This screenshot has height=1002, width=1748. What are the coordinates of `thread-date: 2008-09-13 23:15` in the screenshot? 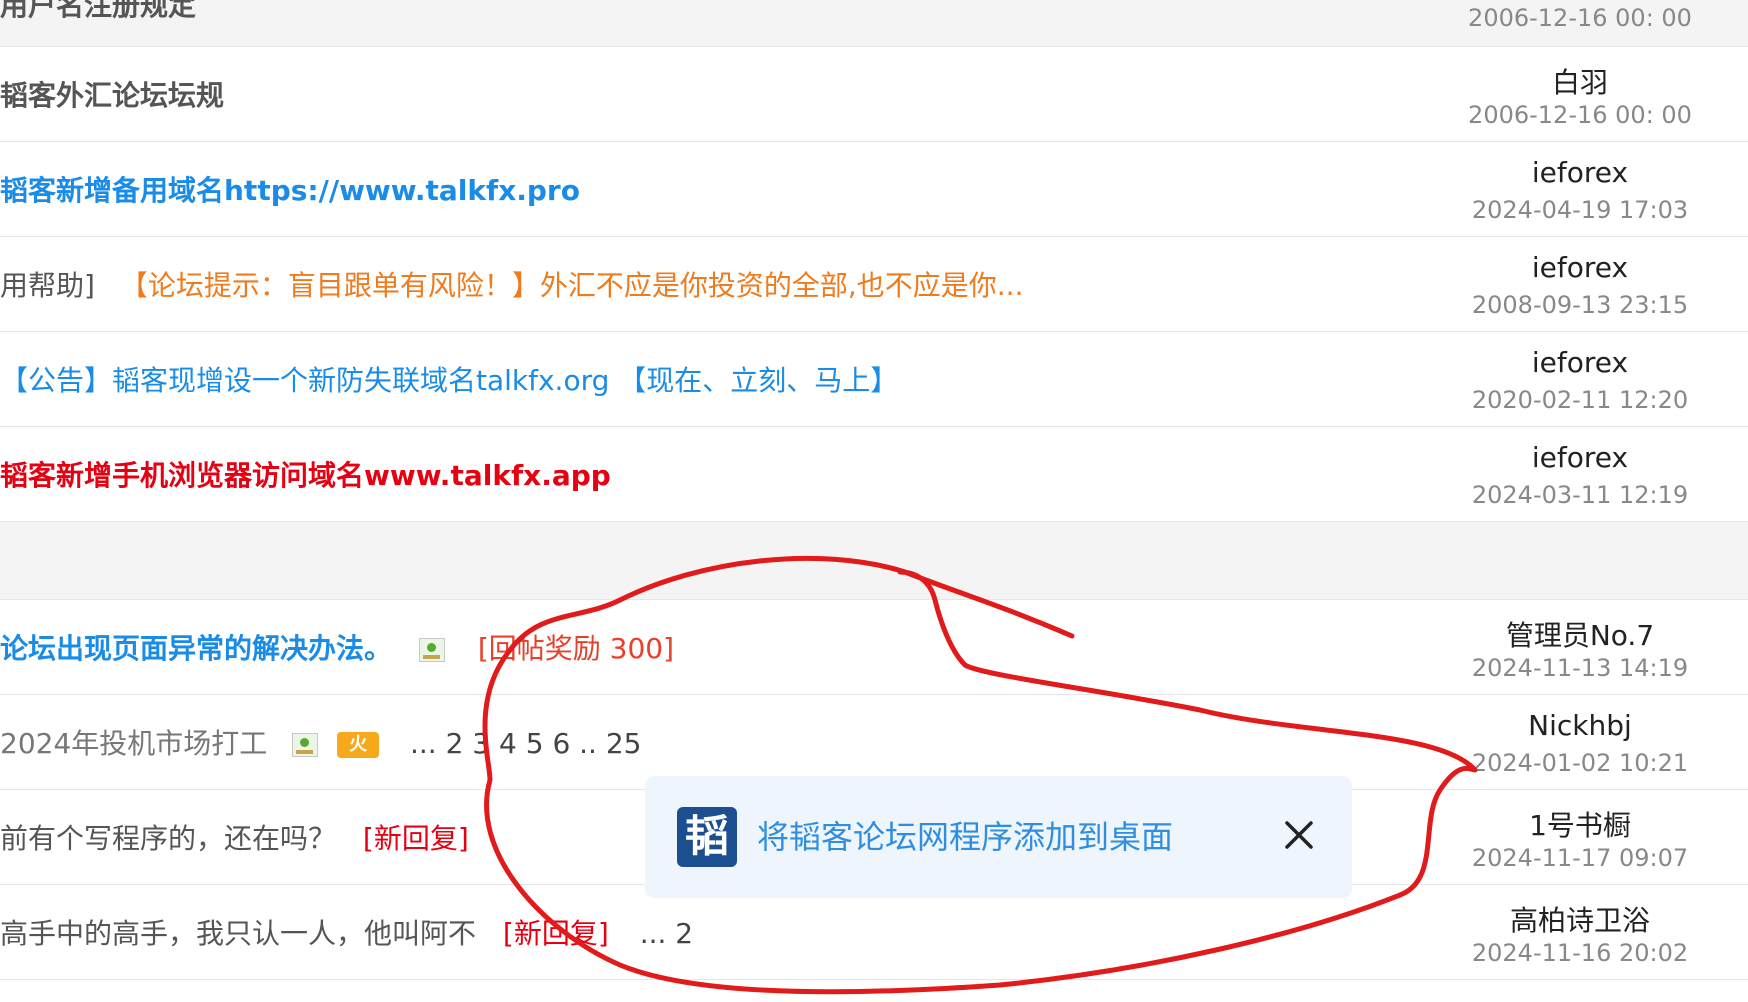 It's located at (1580, 305).